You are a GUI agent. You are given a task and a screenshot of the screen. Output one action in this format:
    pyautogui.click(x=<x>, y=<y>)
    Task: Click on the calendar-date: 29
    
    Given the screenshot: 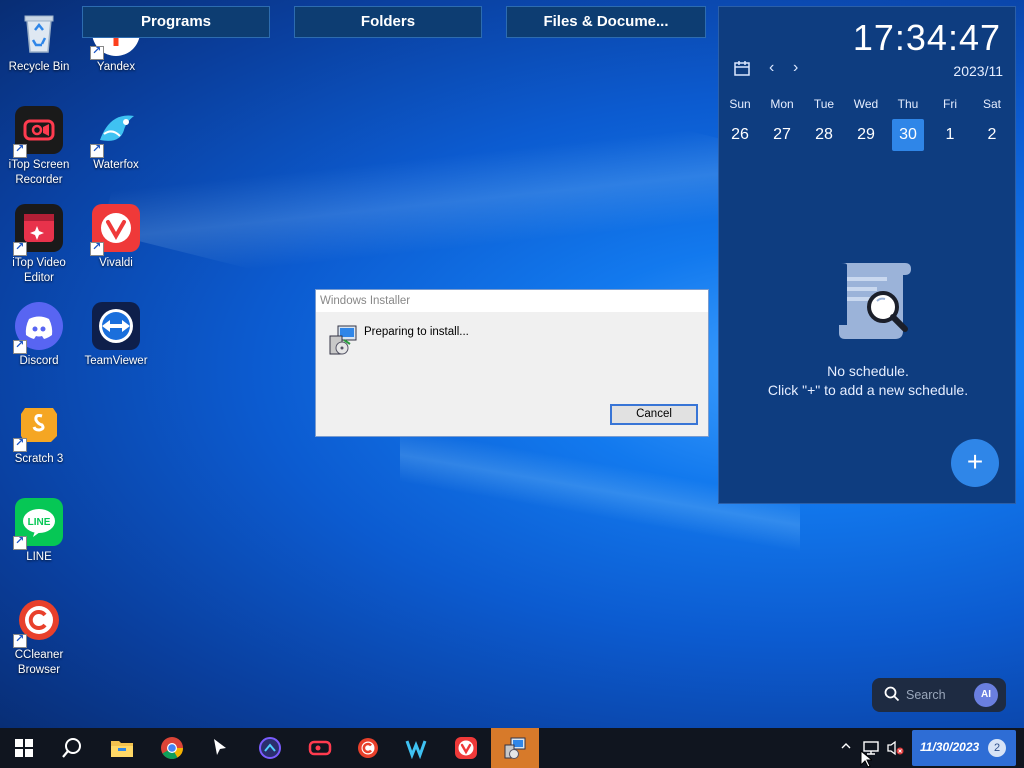 What is the action you would take?
    pyautogui.click(x=866, y=135)
    